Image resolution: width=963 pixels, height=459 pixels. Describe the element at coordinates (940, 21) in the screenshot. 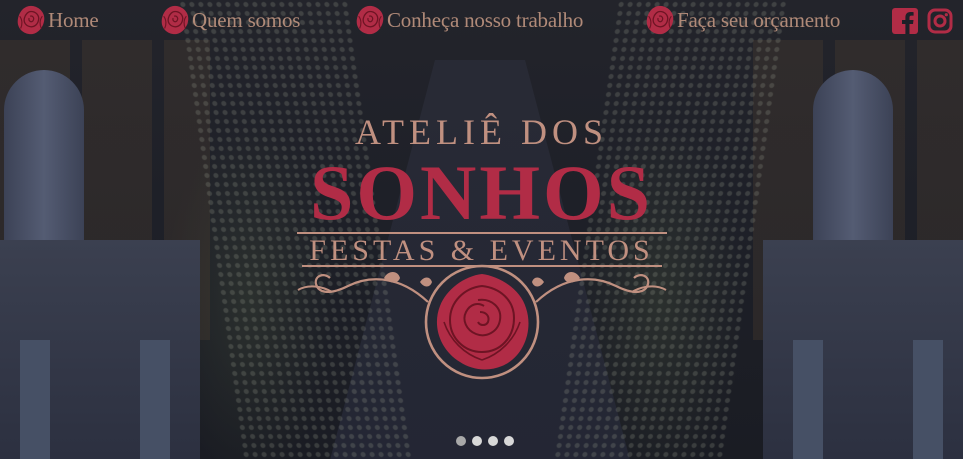

I see `instagram-icon` at that location.